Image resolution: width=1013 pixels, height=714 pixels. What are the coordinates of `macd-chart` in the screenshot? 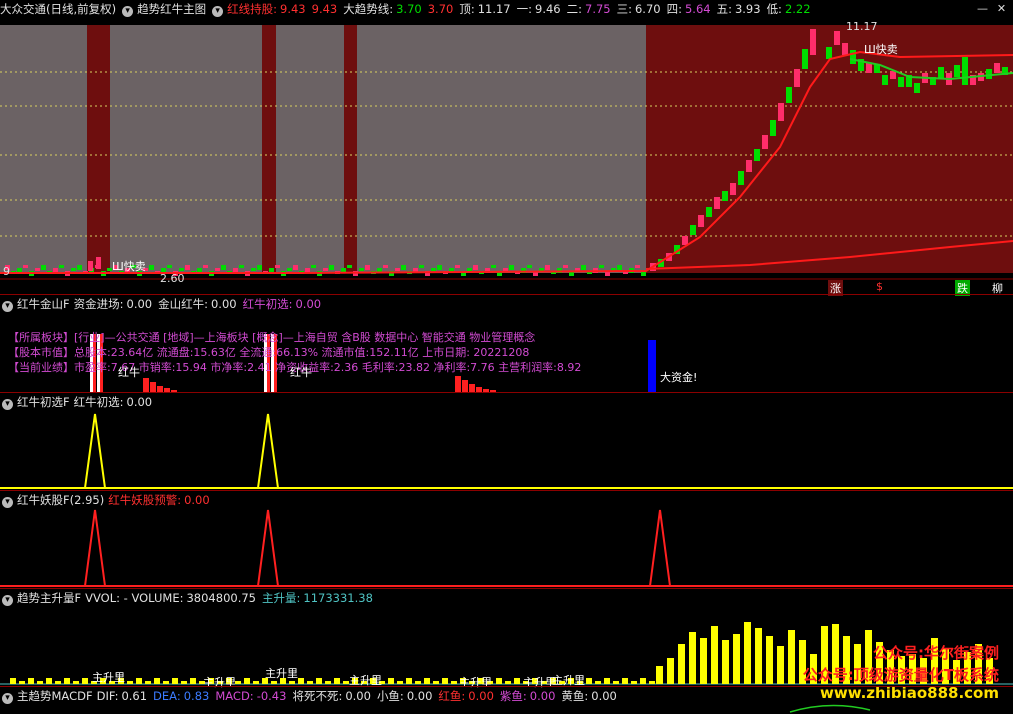 It's located at (506, 708).